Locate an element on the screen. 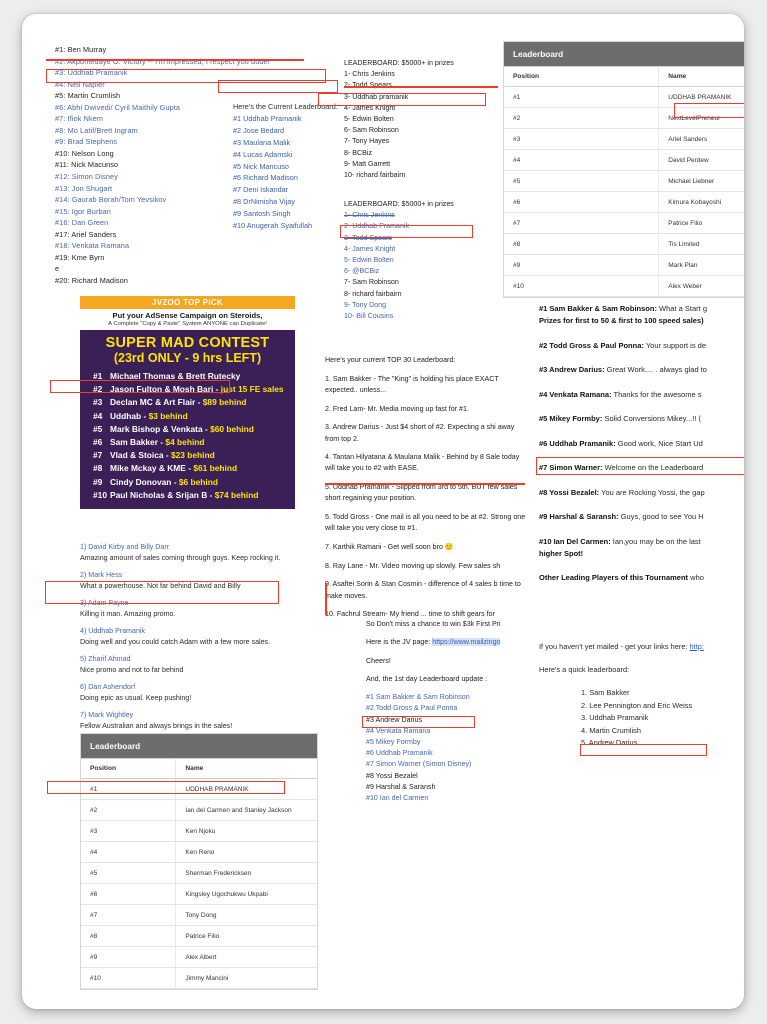  promo-rank-row: #3 Declan MC & Art Flair - $89 behind is located at coordinates (187, 402).